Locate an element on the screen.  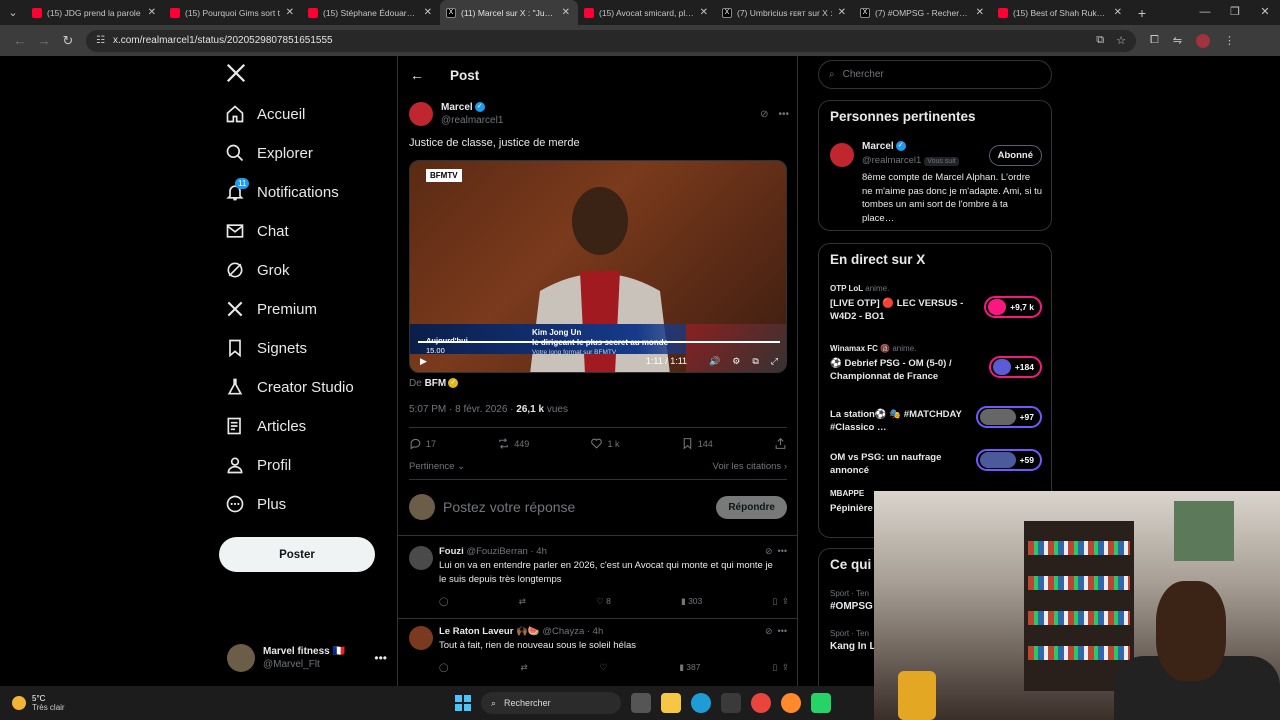
browser-tab: (15) Avocat smicard, plon ✕ is located at coordinates (647, 12).